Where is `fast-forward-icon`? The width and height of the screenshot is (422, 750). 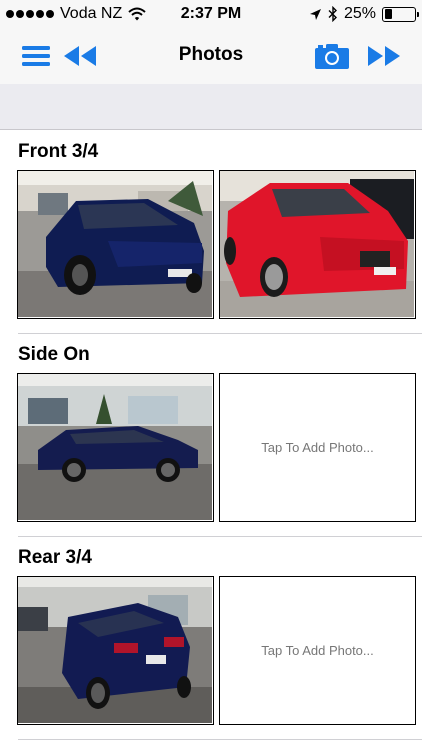 fast-forward-icon is located at coordinates (384, 56).